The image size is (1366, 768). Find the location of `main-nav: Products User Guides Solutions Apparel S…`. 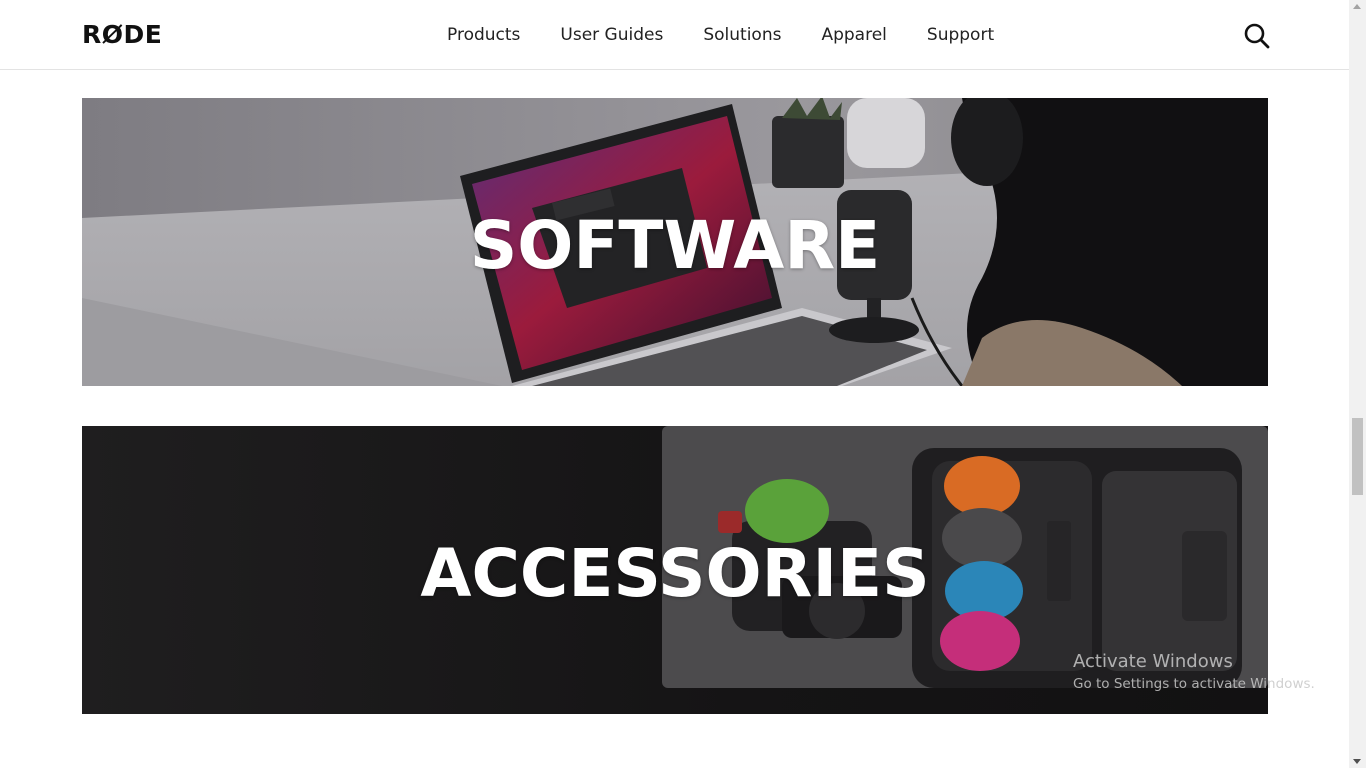

main-nav: Products User Guides Solutions Apparel S… is located at coordinates (720, 35).